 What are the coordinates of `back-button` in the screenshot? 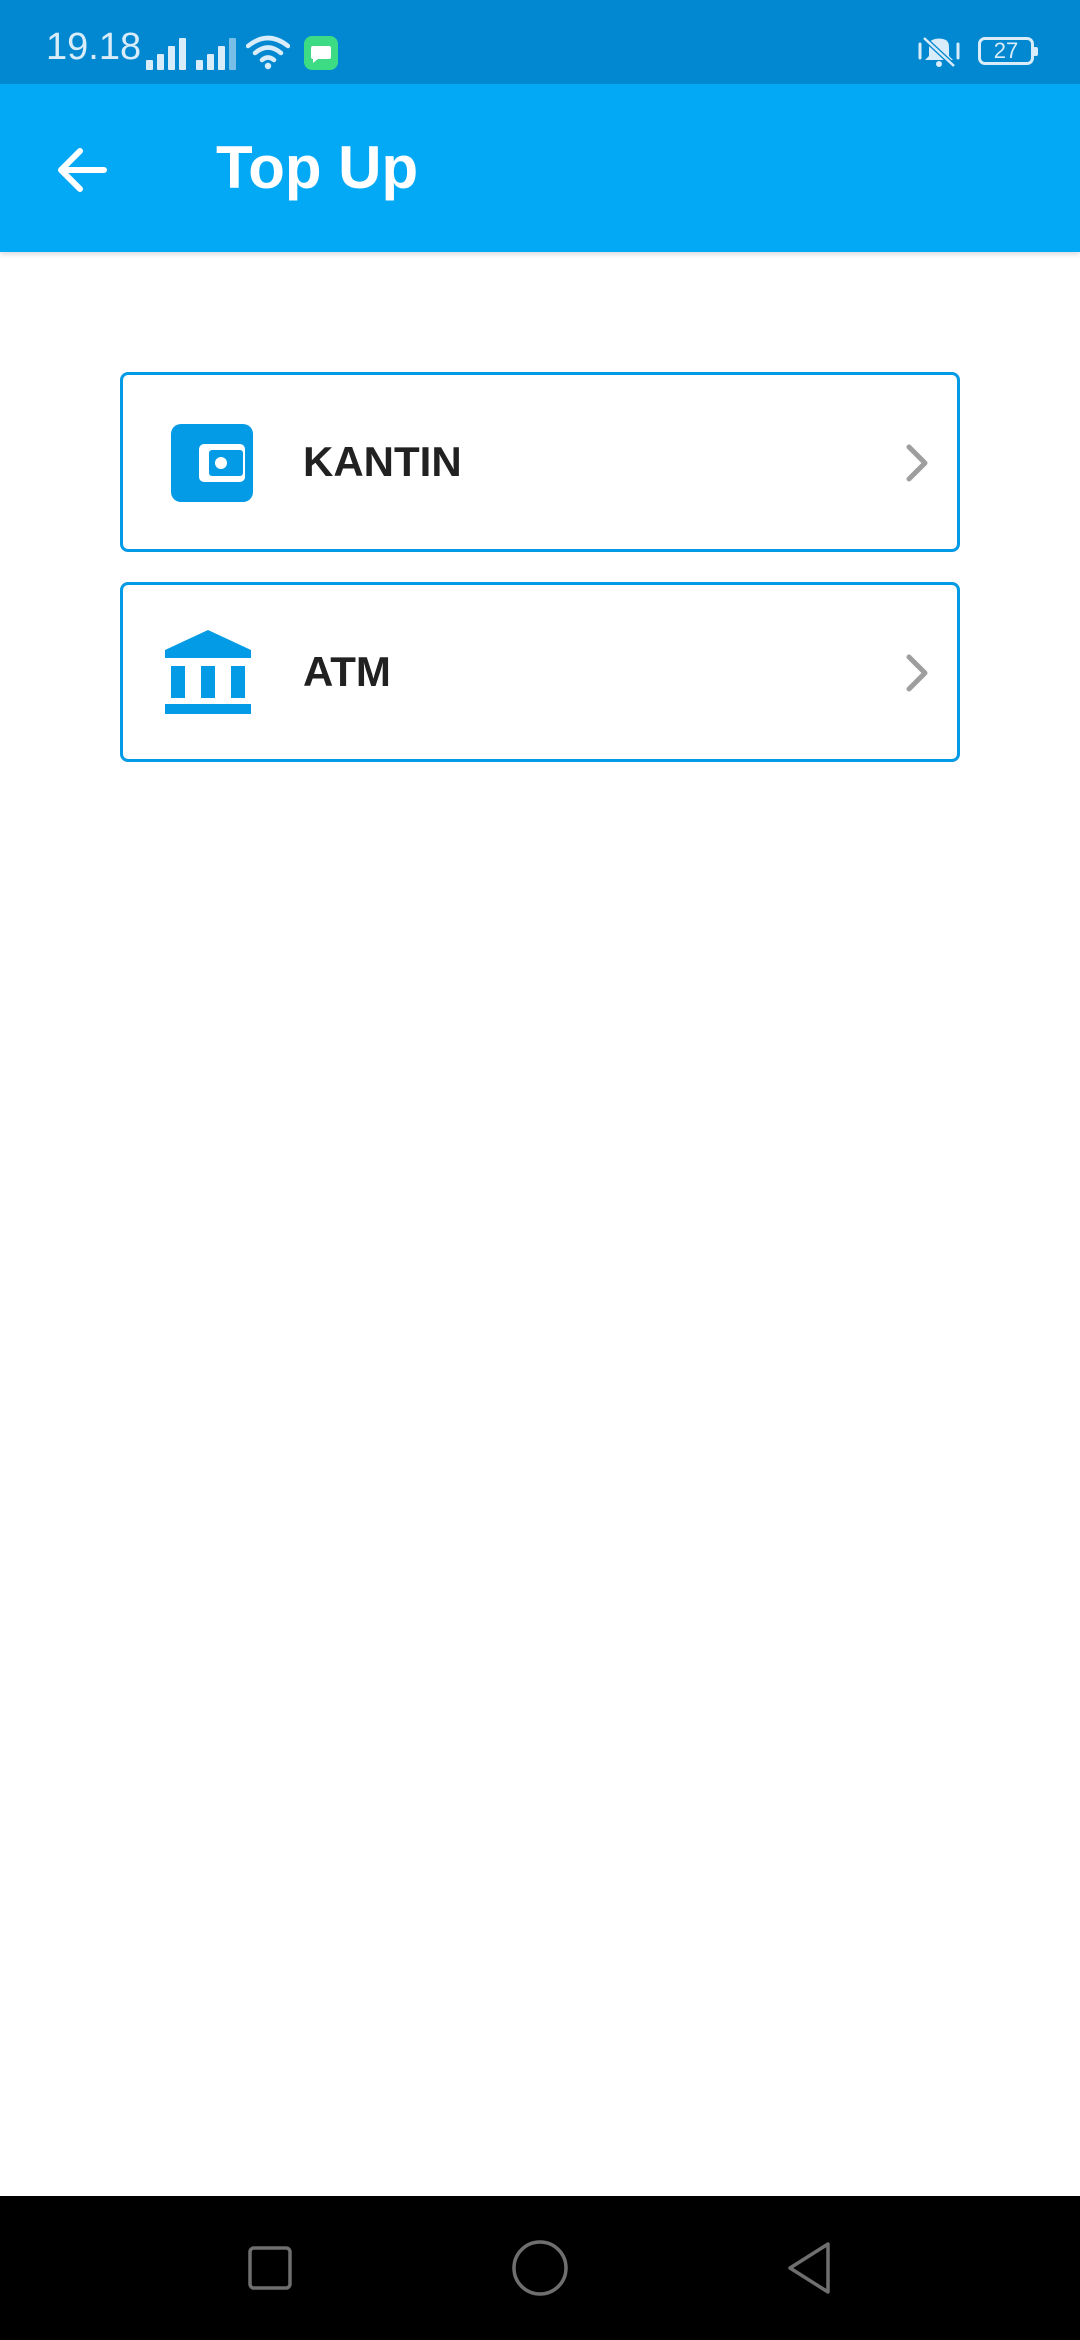 It's located at (82, 170).